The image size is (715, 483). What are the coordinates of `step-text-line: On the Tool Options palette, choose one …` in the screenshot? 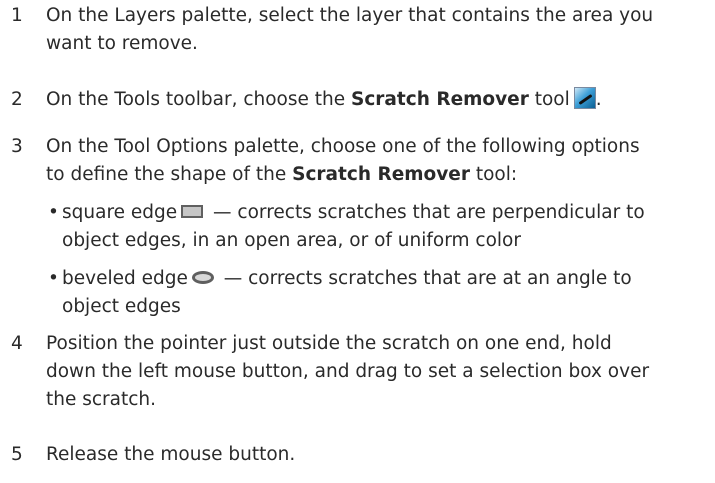 It's located at (343, 146).